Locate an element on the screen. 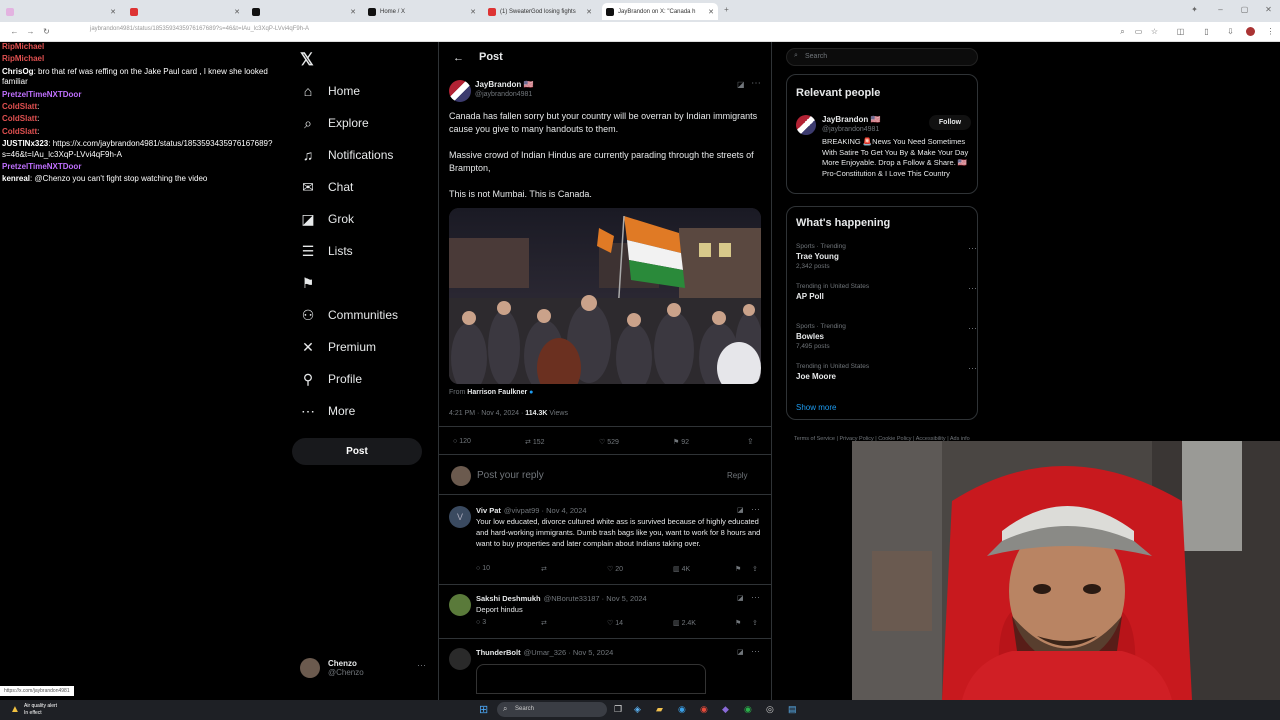 Image resolution: width=1280 pixels, height=720 pixels. app-icon: ◎ is located at coordinates (770, 709).